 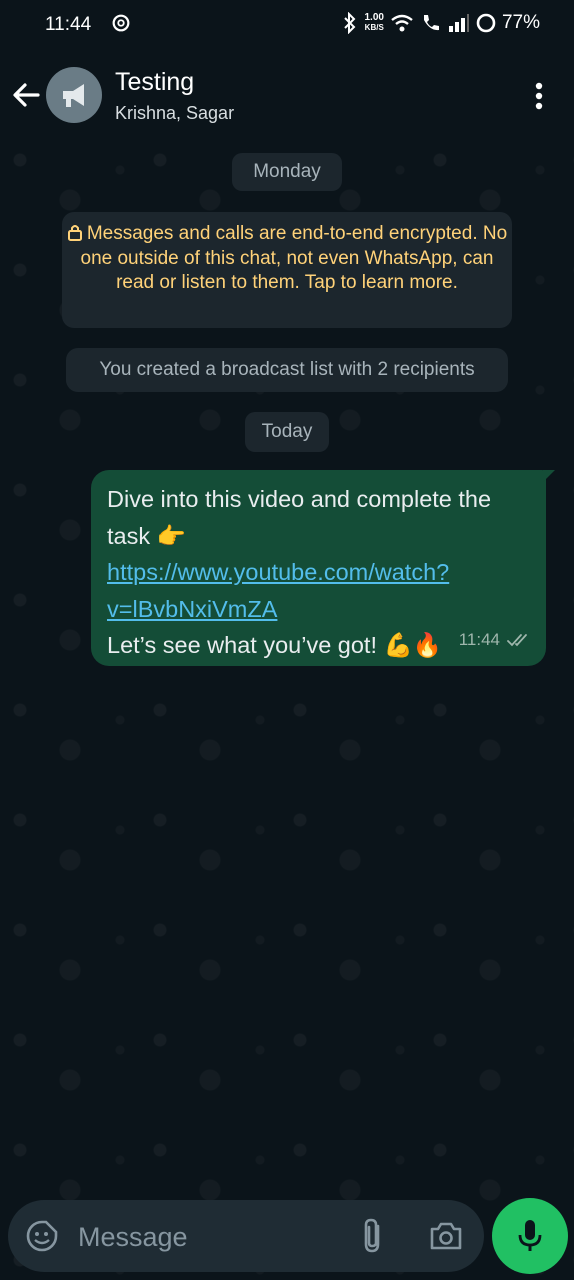 What do you see at coordinates (275, 645) in the screenshot?
I see `message-text-part2: Let’s see what you’ve got! 💪🔥` at bounding box center [275, 645].